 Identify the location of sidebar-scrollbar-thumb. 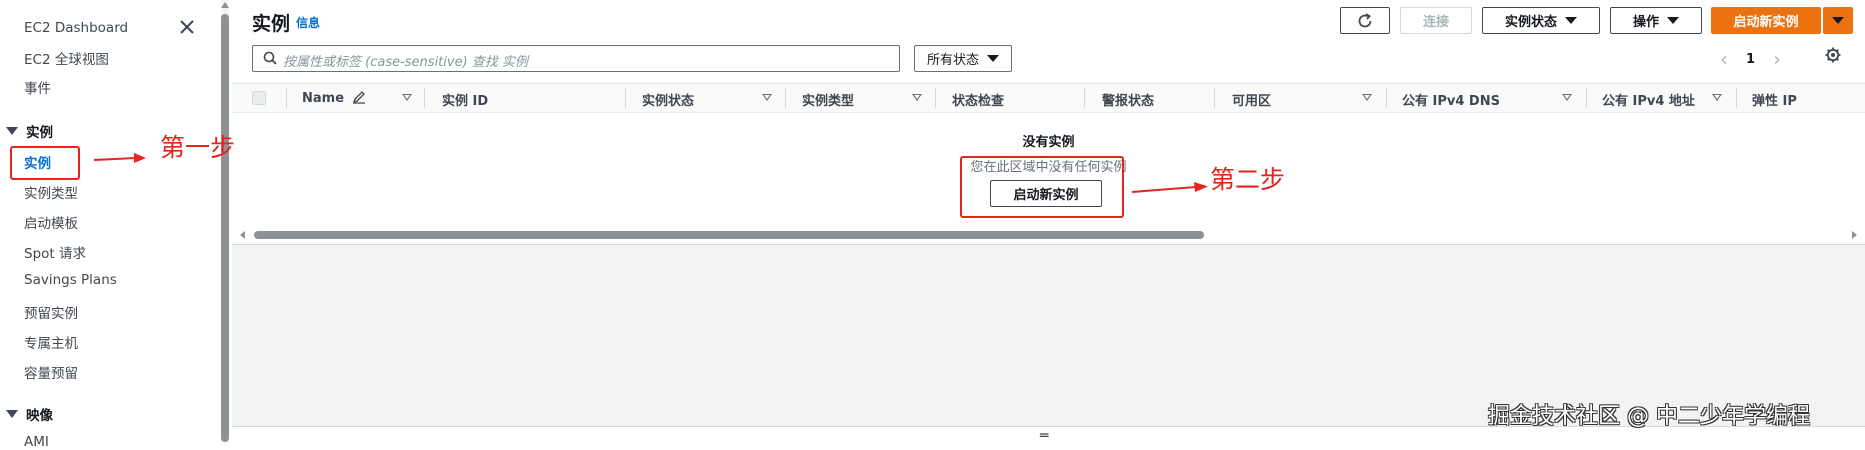
(225, 228).